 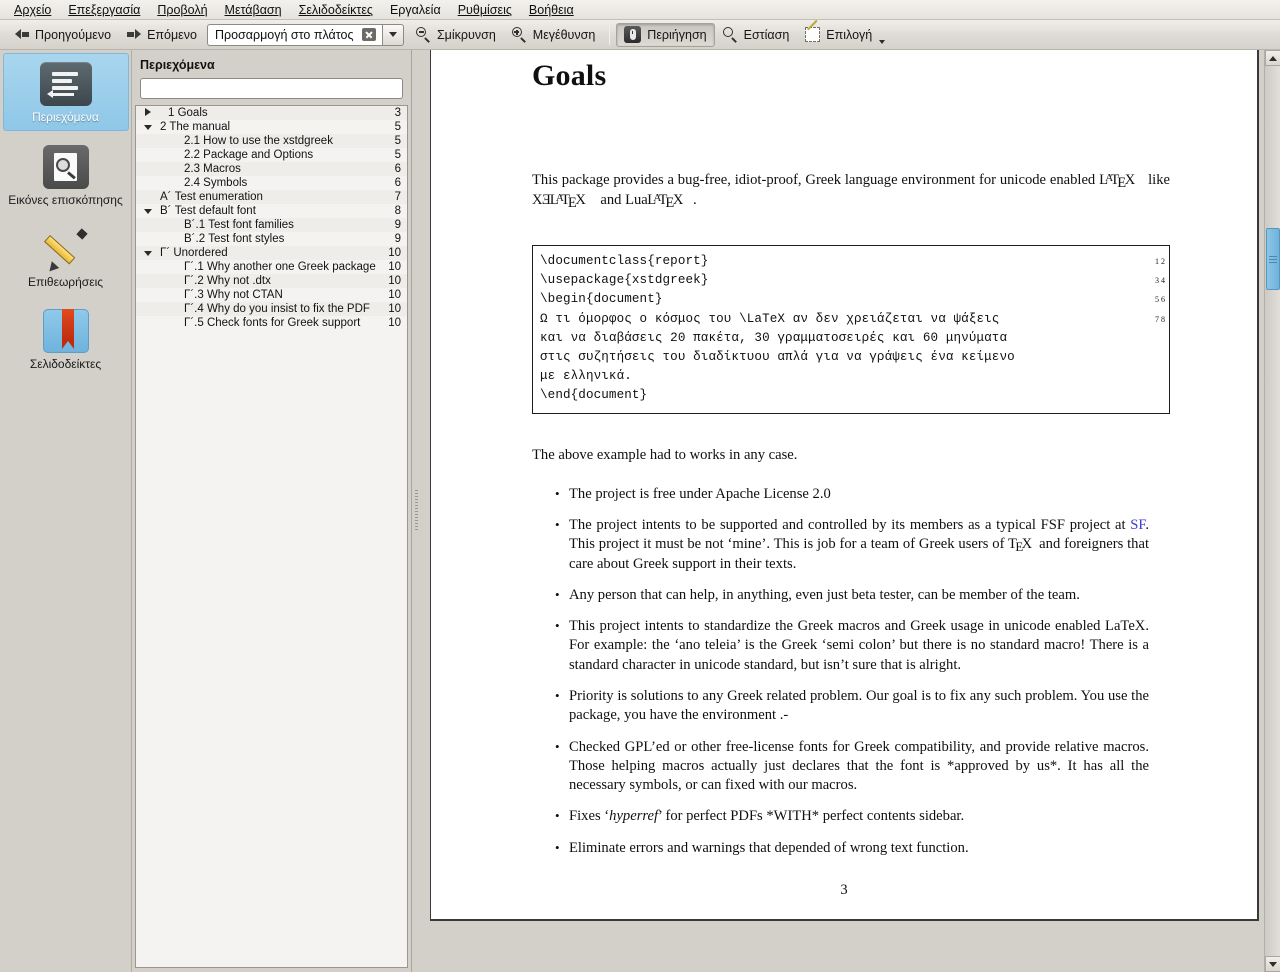 What do you see at coordinates (397, 155) in the screenshot?
I see `toc-row-page: 5` at bounding box center [397, 155].